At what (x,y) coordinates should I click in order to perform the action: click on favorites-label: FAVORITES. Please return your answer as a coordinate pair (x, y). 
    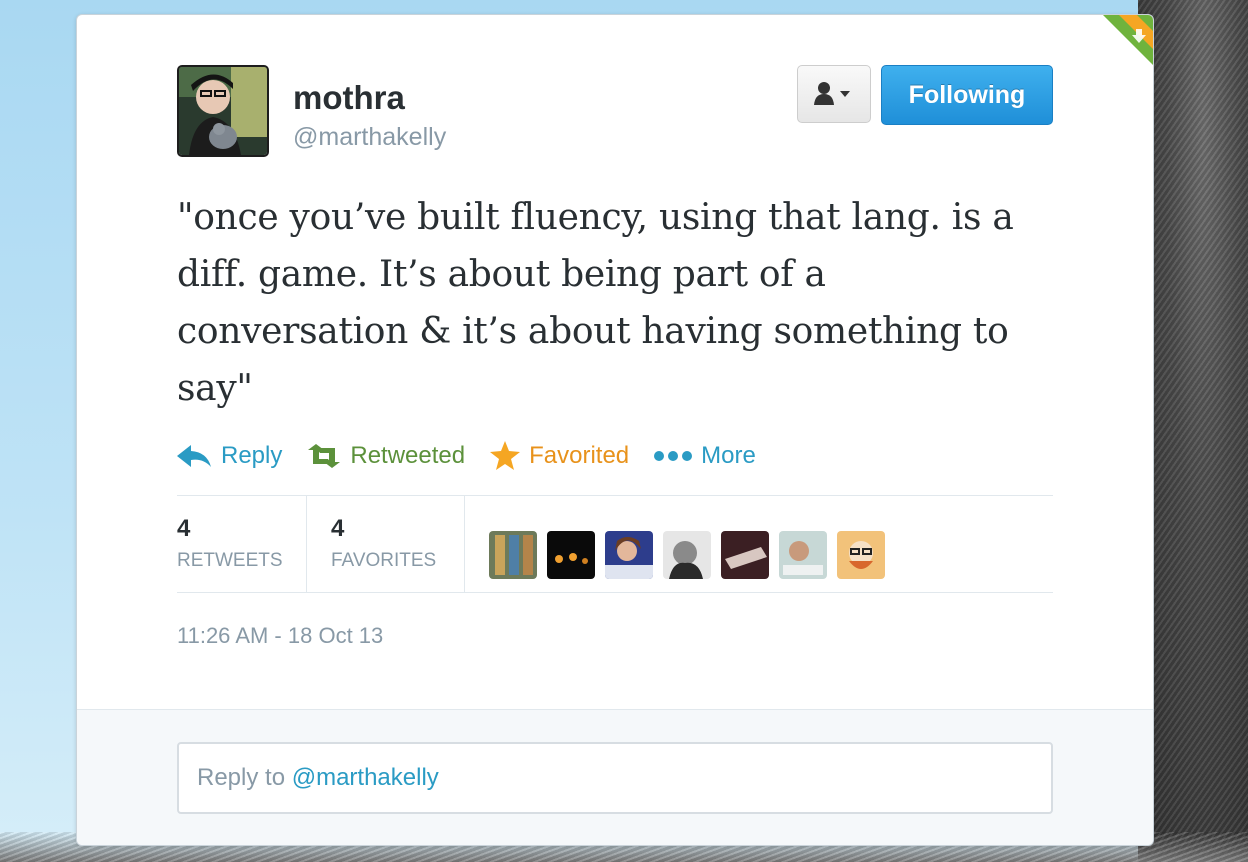
    Looking at the image, I should click on (384, 560).